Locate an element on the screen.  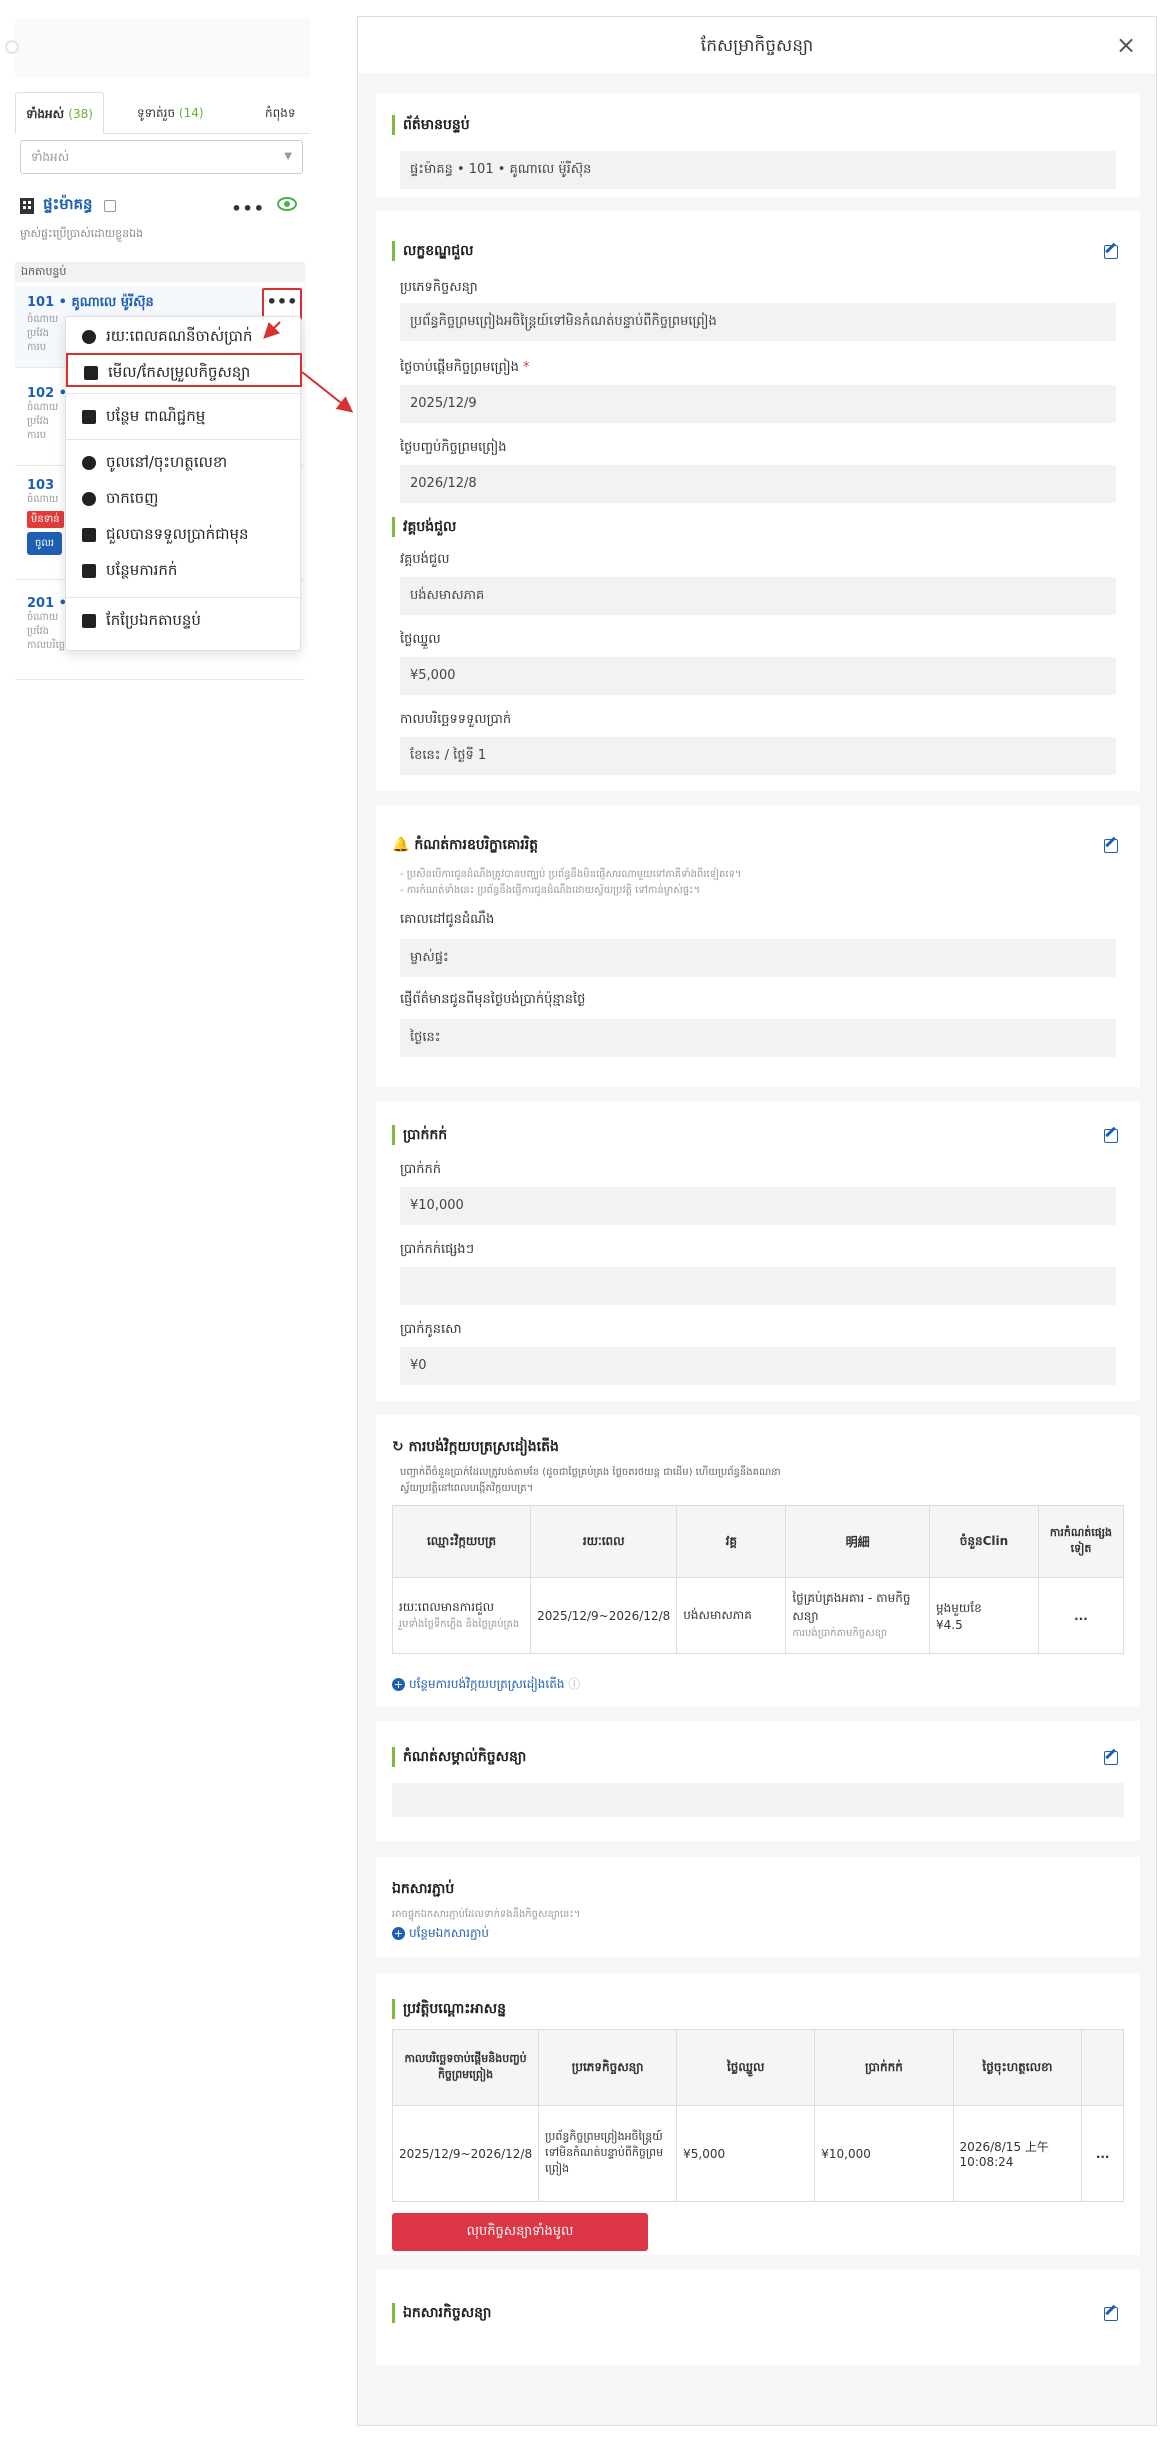
due-date-field: ខែនេះ / ថ្ងៃទី 1 is located at coordinates (758, 756).